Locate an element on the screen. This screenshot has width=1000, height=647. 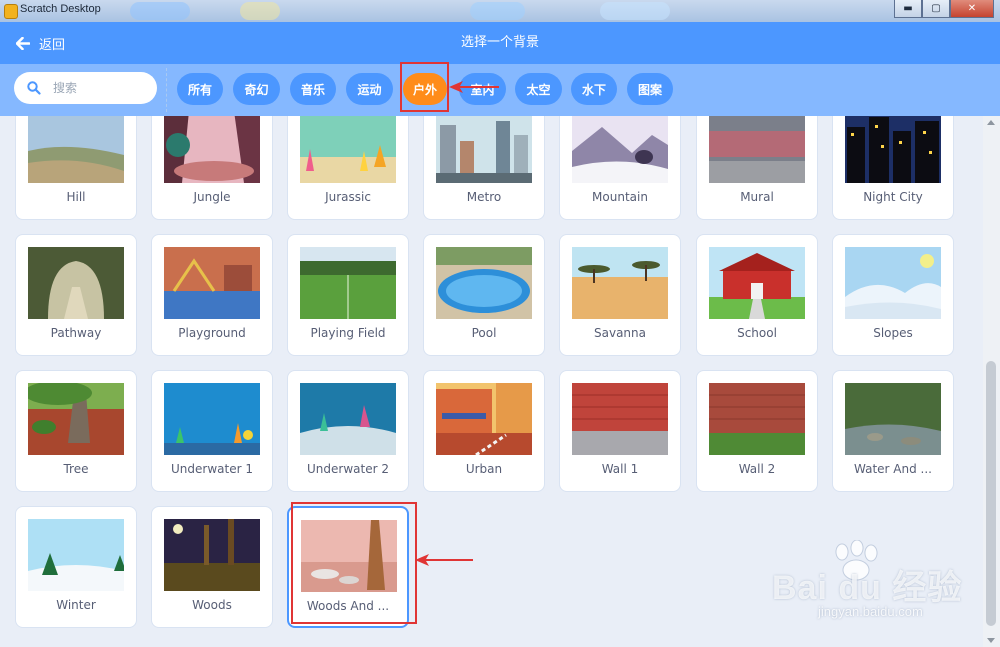
backdrop-card-hill: Hill is located at coordinates (76, 168).